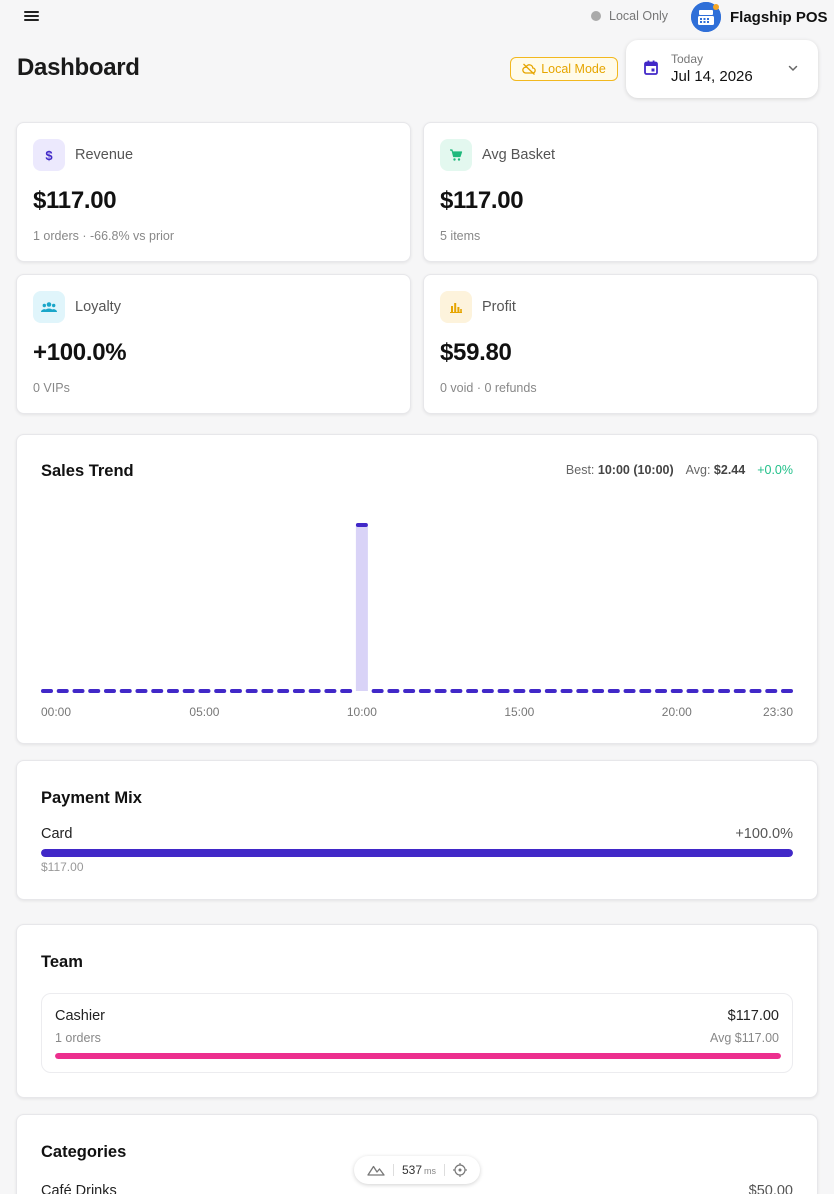  I want to click on avg-basket-sub: 5 items, so click(460, 236).